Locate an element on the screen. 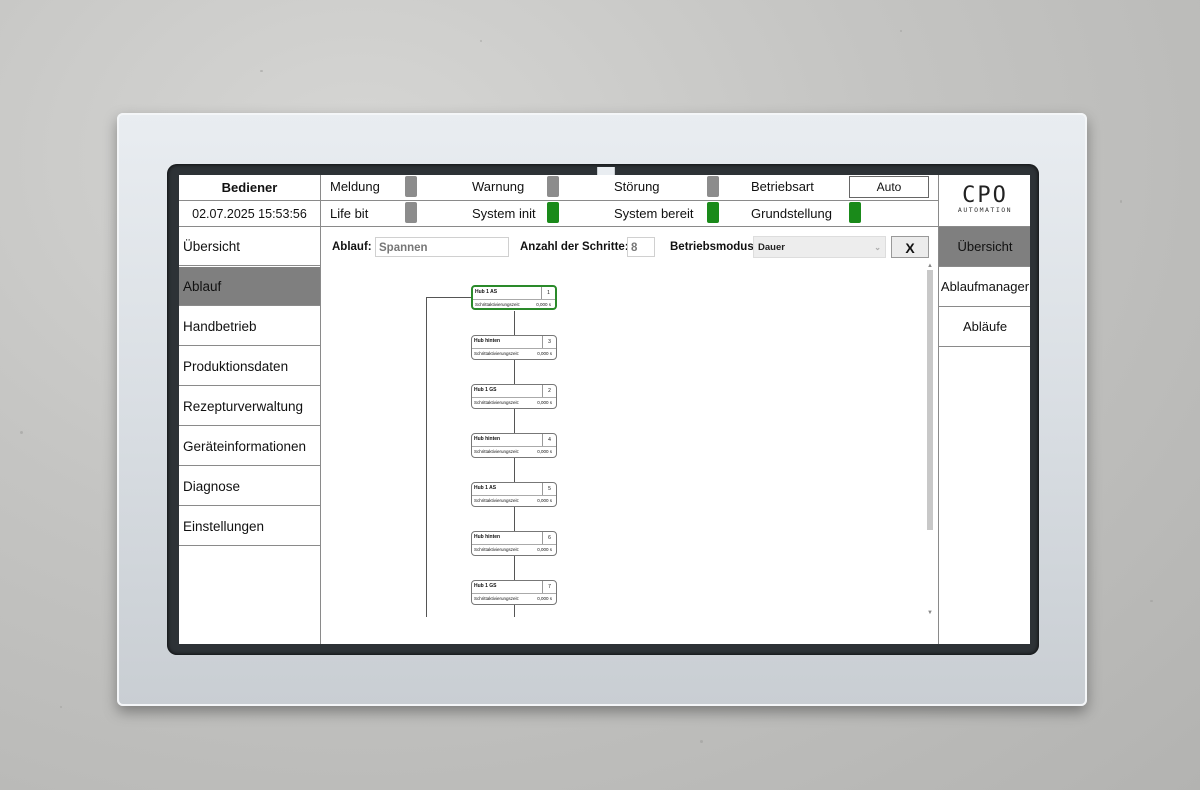 The height and width of the screenshot is (790, 1200). betriebsmodus-label: Betriebsmodus: is located at coordinates (714, 247).